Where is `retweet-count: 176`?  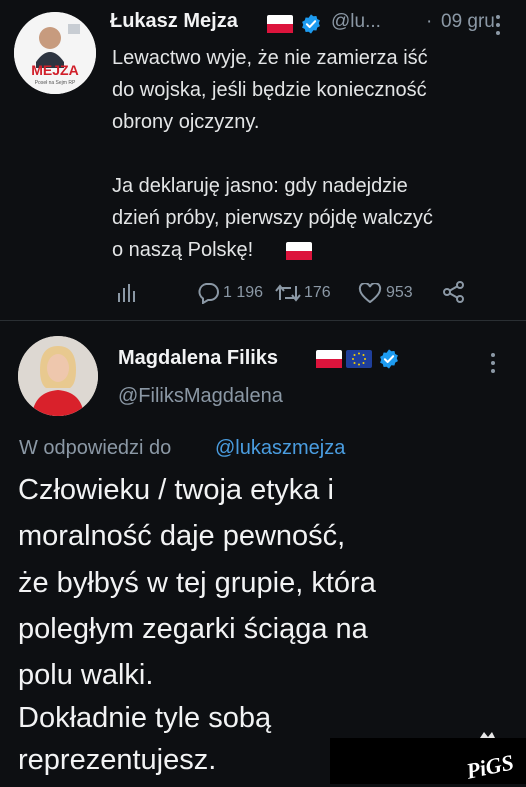
retweet-count: 176 is located at coordinates (317, 292).